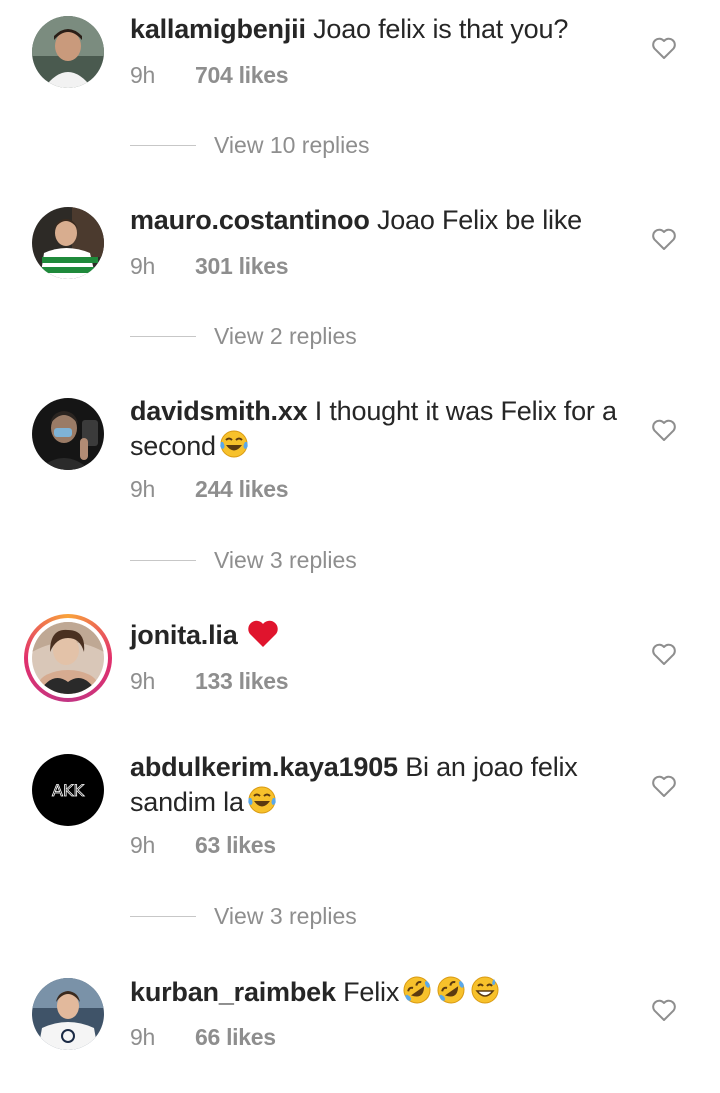 This screenshot has height=1093, width=720. I want to click on story-ring, so click(68, 658).